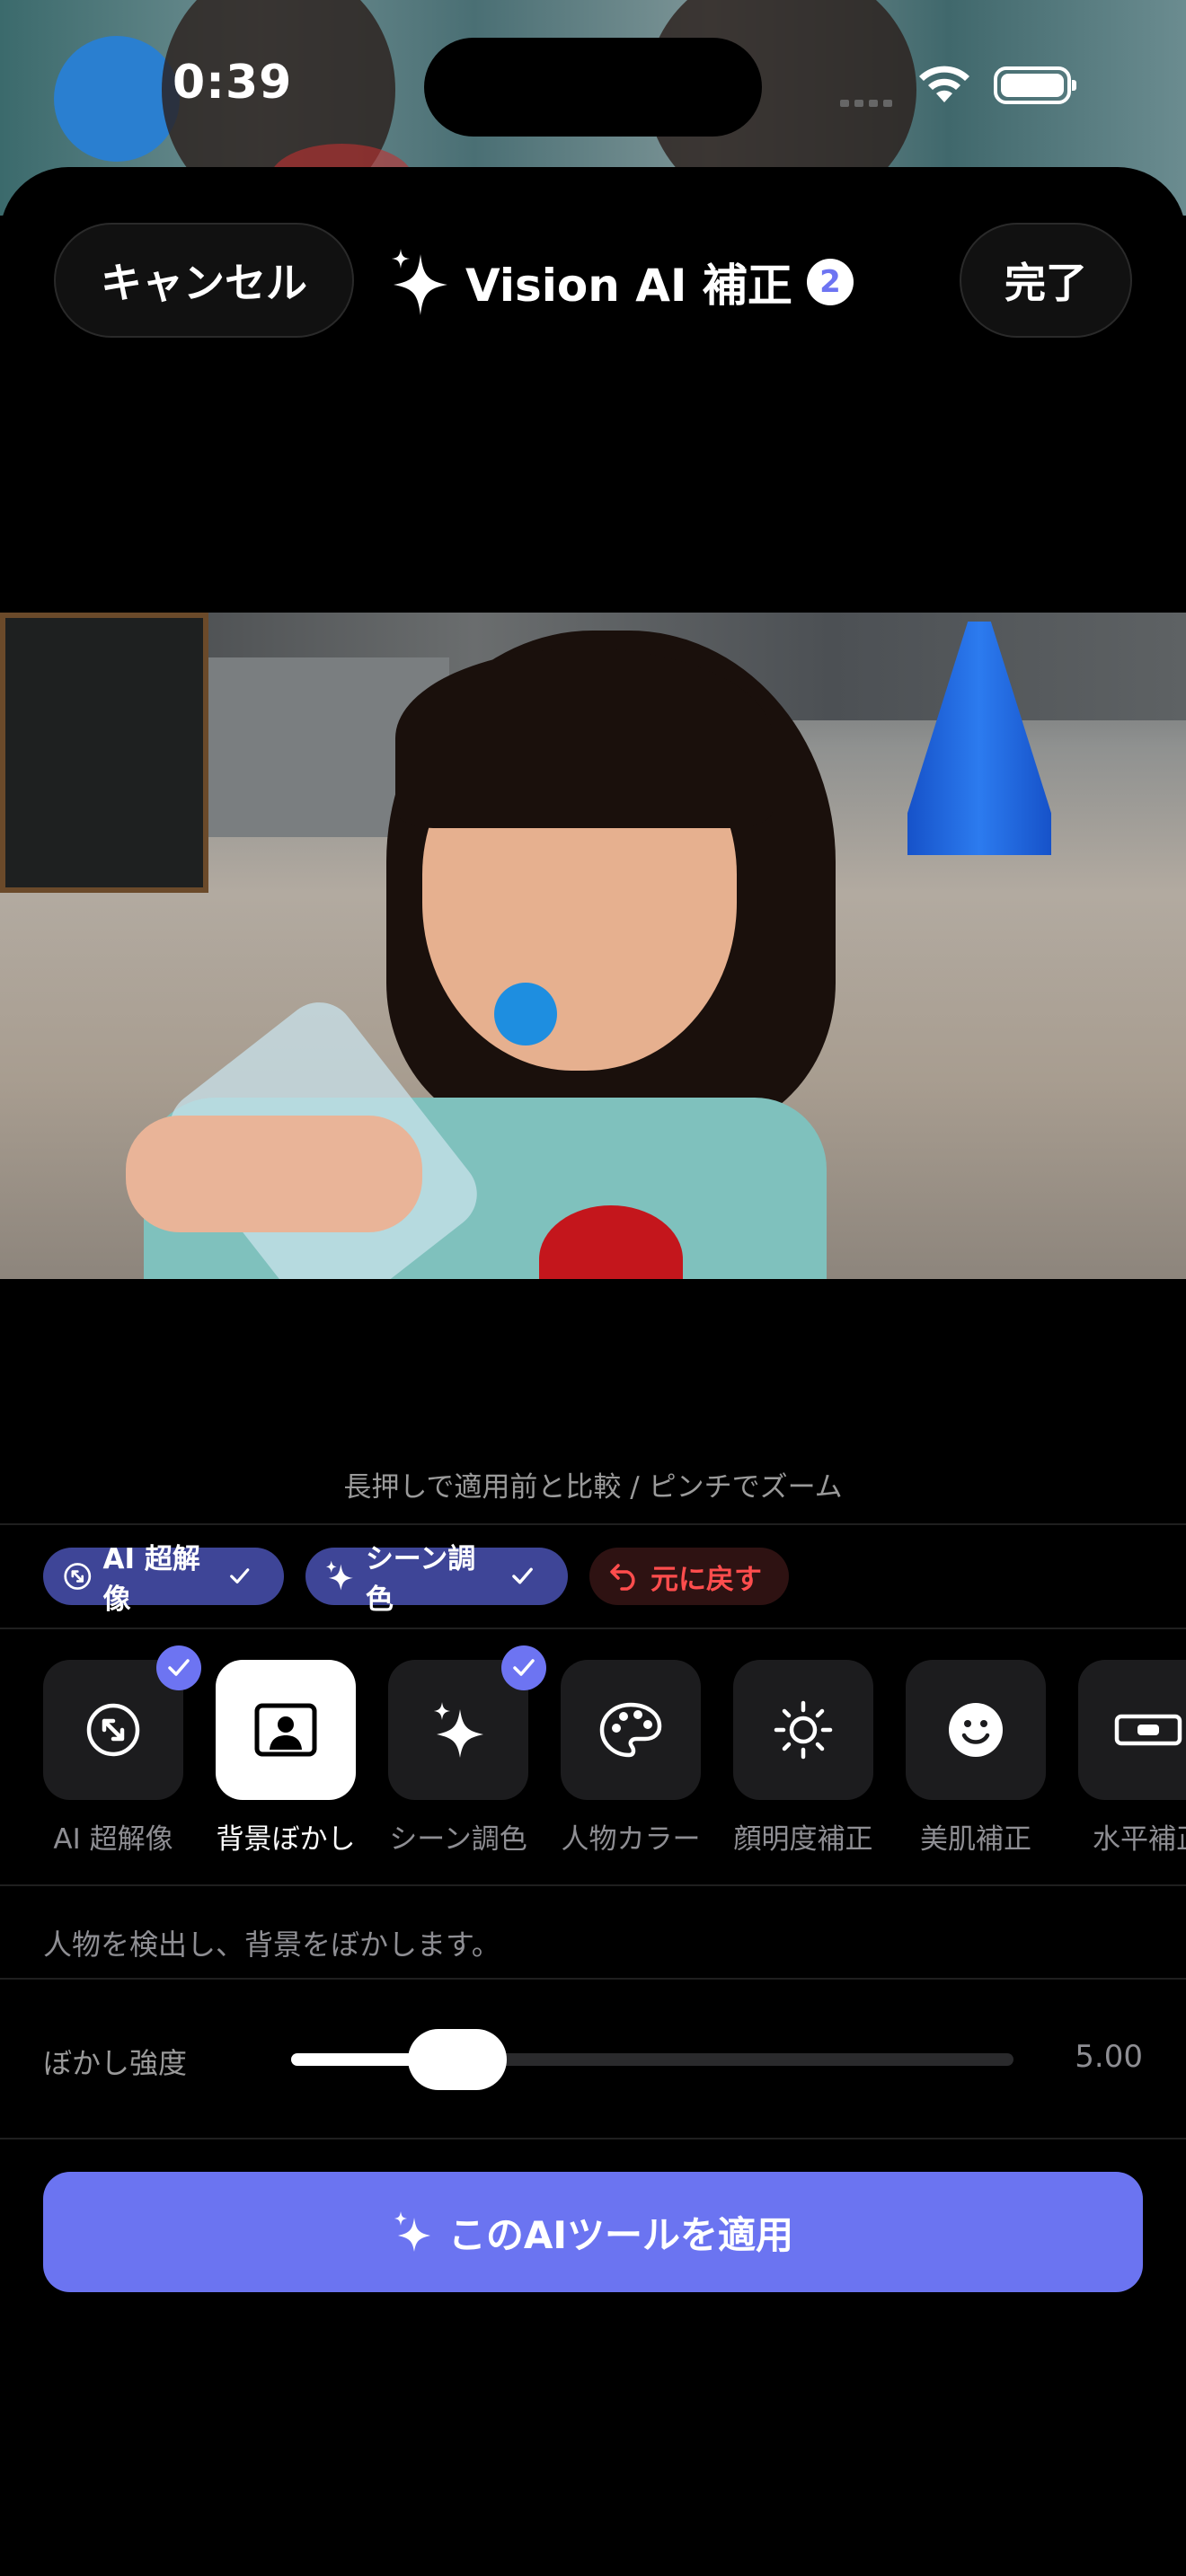 This screenshot has height=2576, width=1186. I want to click on slider-value: 5.00, so click(1109, 2057).